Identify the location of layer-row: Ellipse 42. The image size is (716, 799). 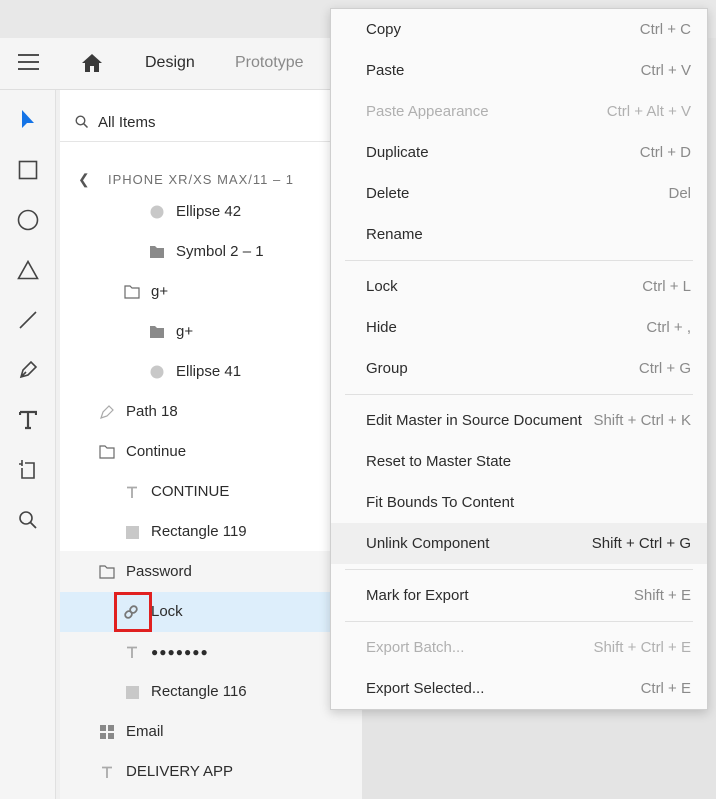
(211, 212).